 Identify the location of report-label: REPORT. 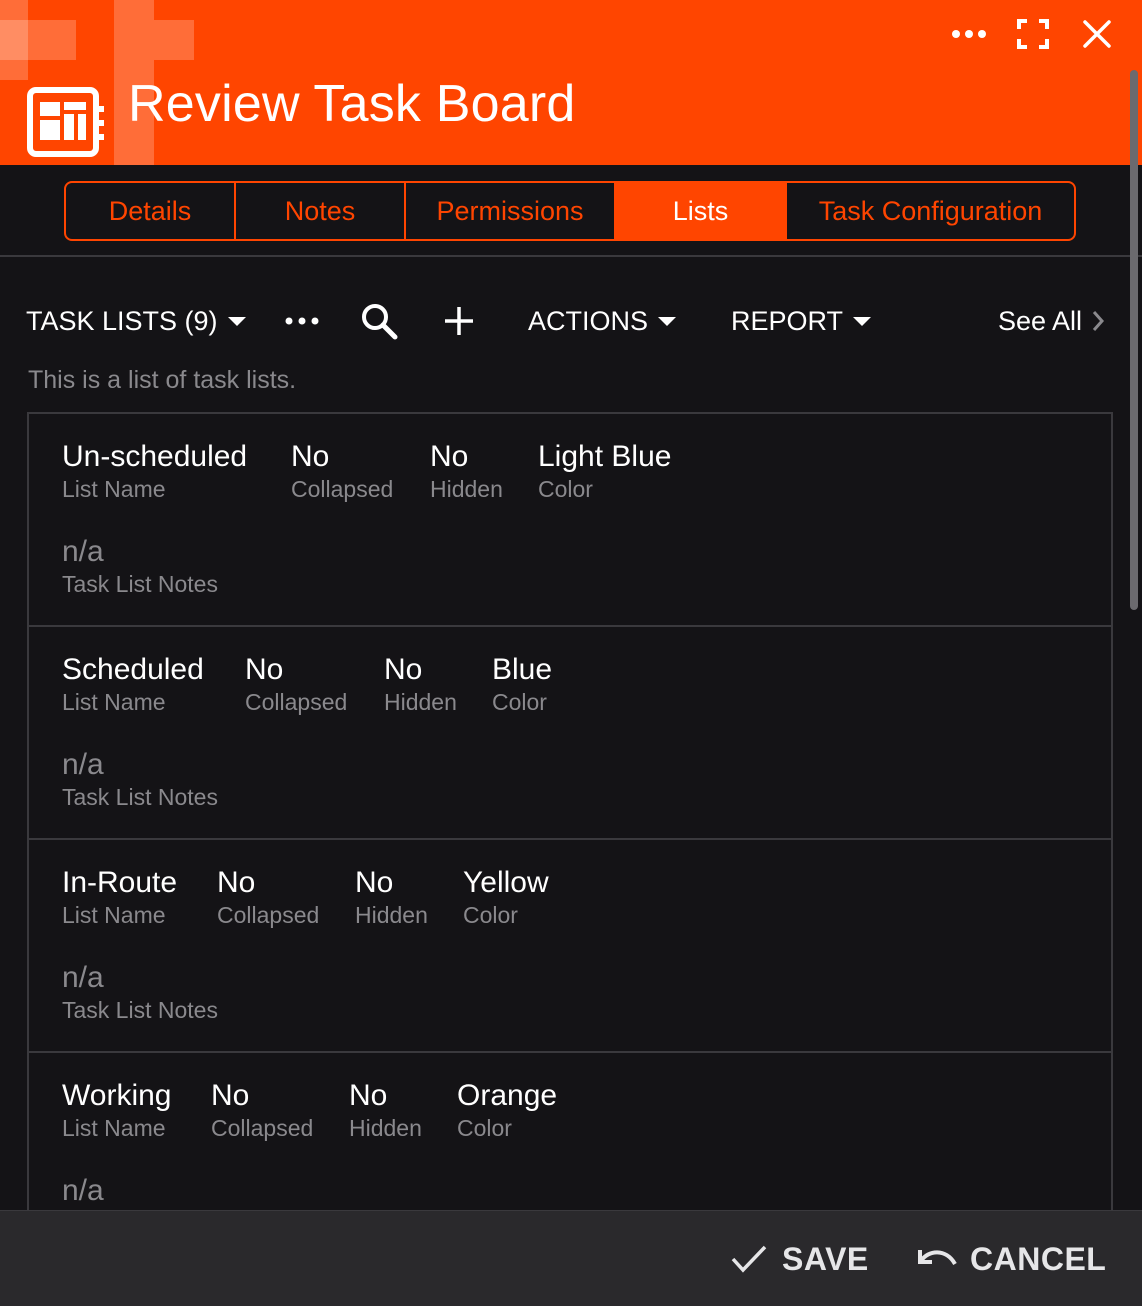
(787, 320).